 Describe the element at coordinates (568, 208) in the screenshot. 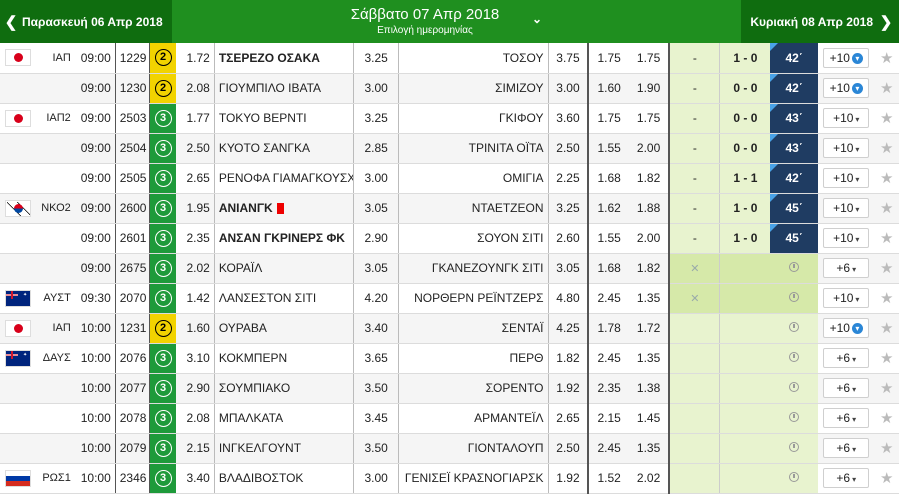

I see `odds-away: 3.25` at that location.